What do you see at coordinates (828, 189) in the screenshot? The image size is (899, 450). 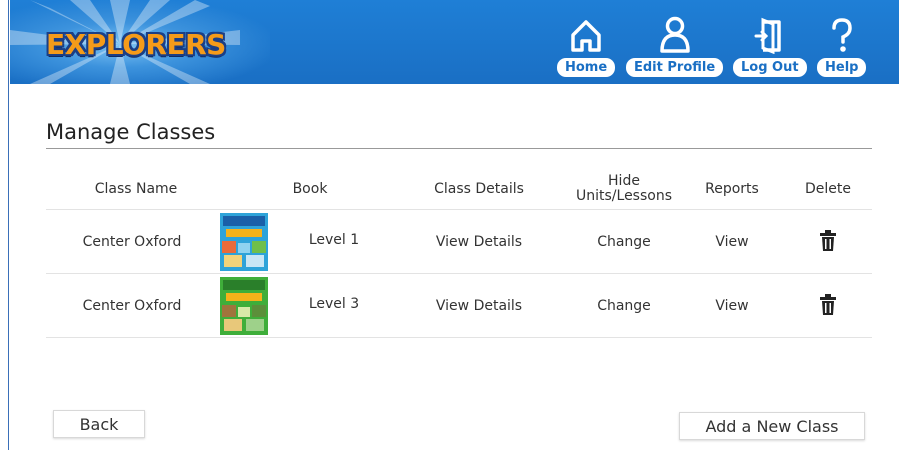 I see `col-delete: Delete` at bounding box center [828, 189].